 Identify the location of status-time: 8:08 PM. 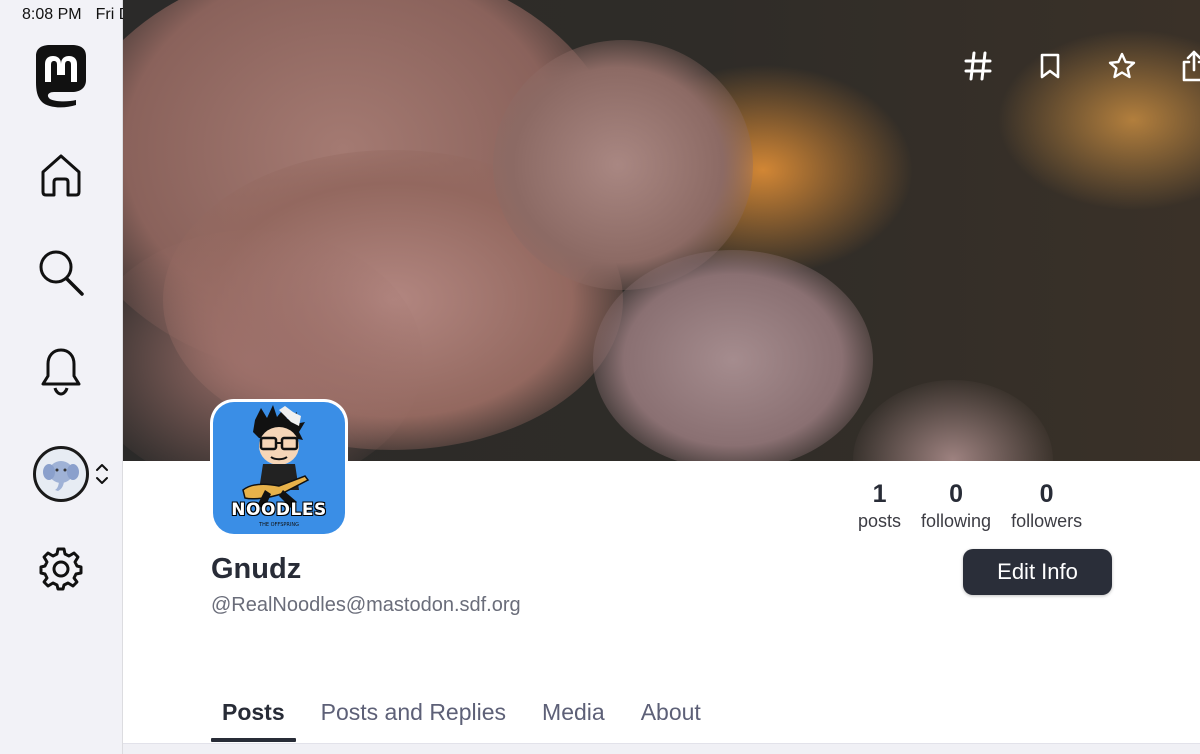
(52, 14).